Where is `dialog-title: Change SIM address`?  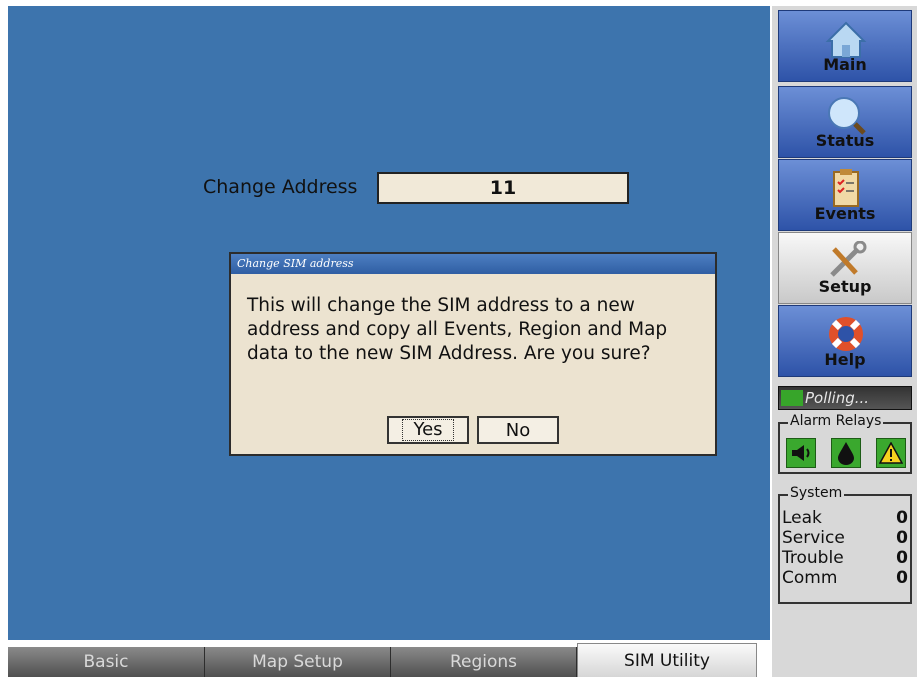 dialog-title: Change SIM address is located at coordinates (473, 264).